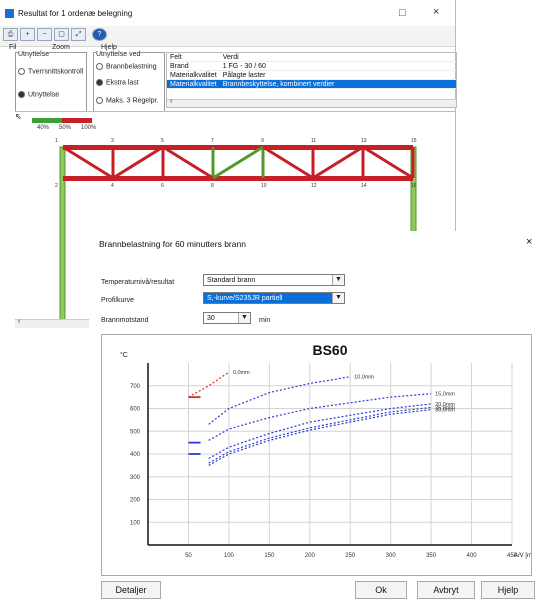 The height and width of the screenshot is (599, 541). Describe the element at coordinates (10, 34) in the screenshot. I see `print-icon: ⎙` at that location.